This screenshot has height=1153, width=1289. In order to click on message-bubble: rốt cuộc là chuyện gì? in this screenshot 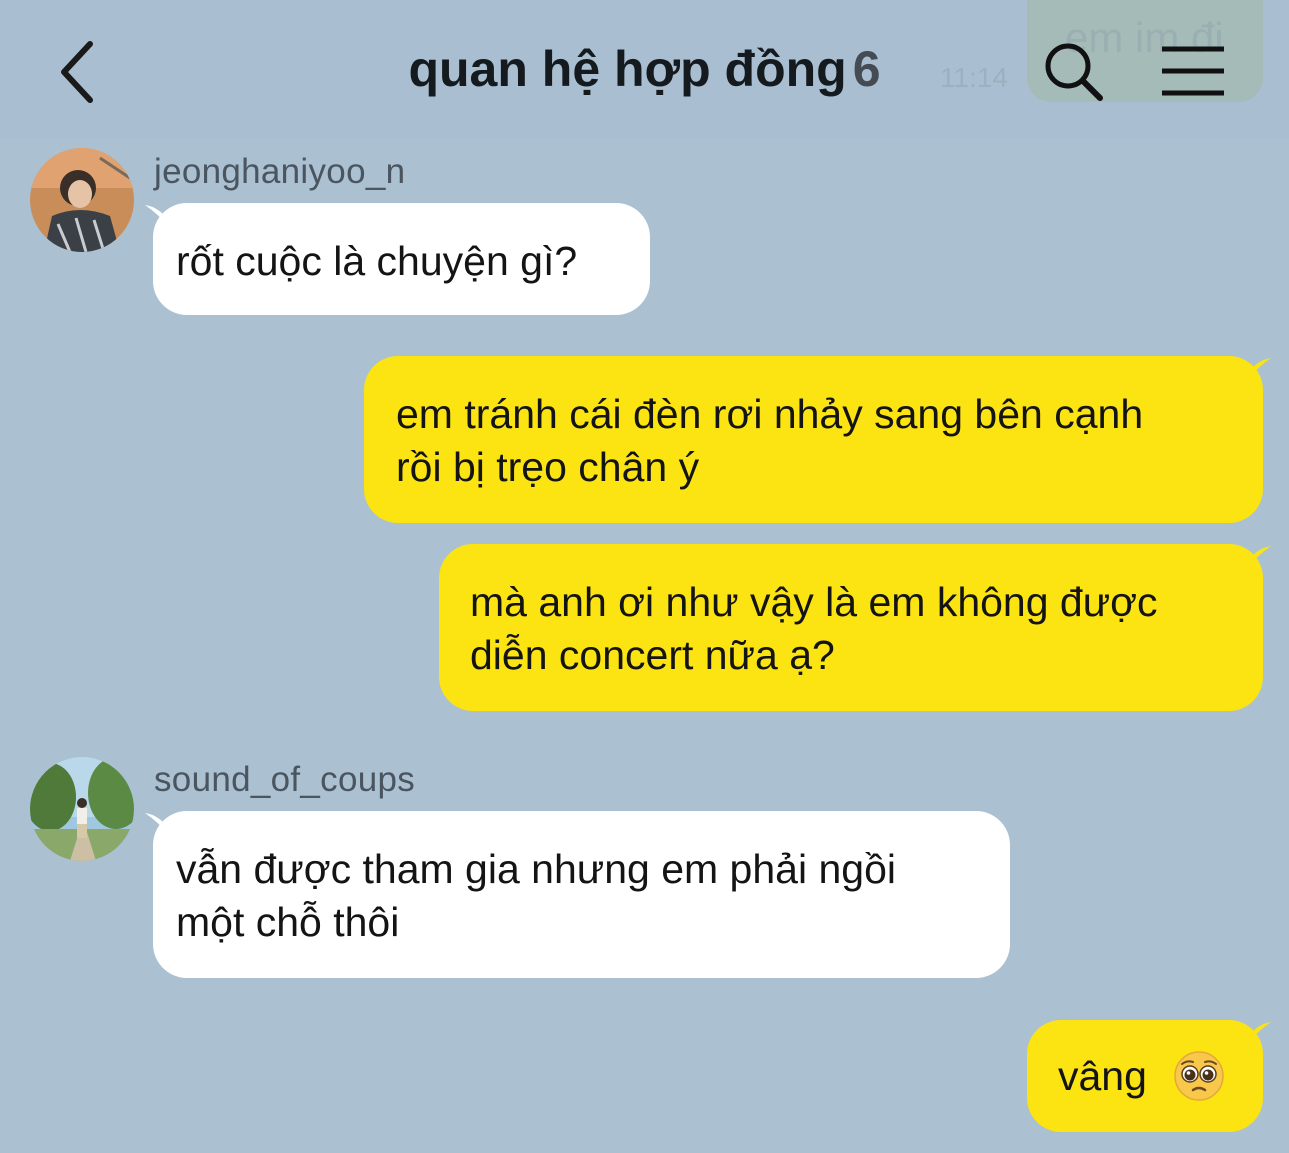, I will do `click(397, 259)`.